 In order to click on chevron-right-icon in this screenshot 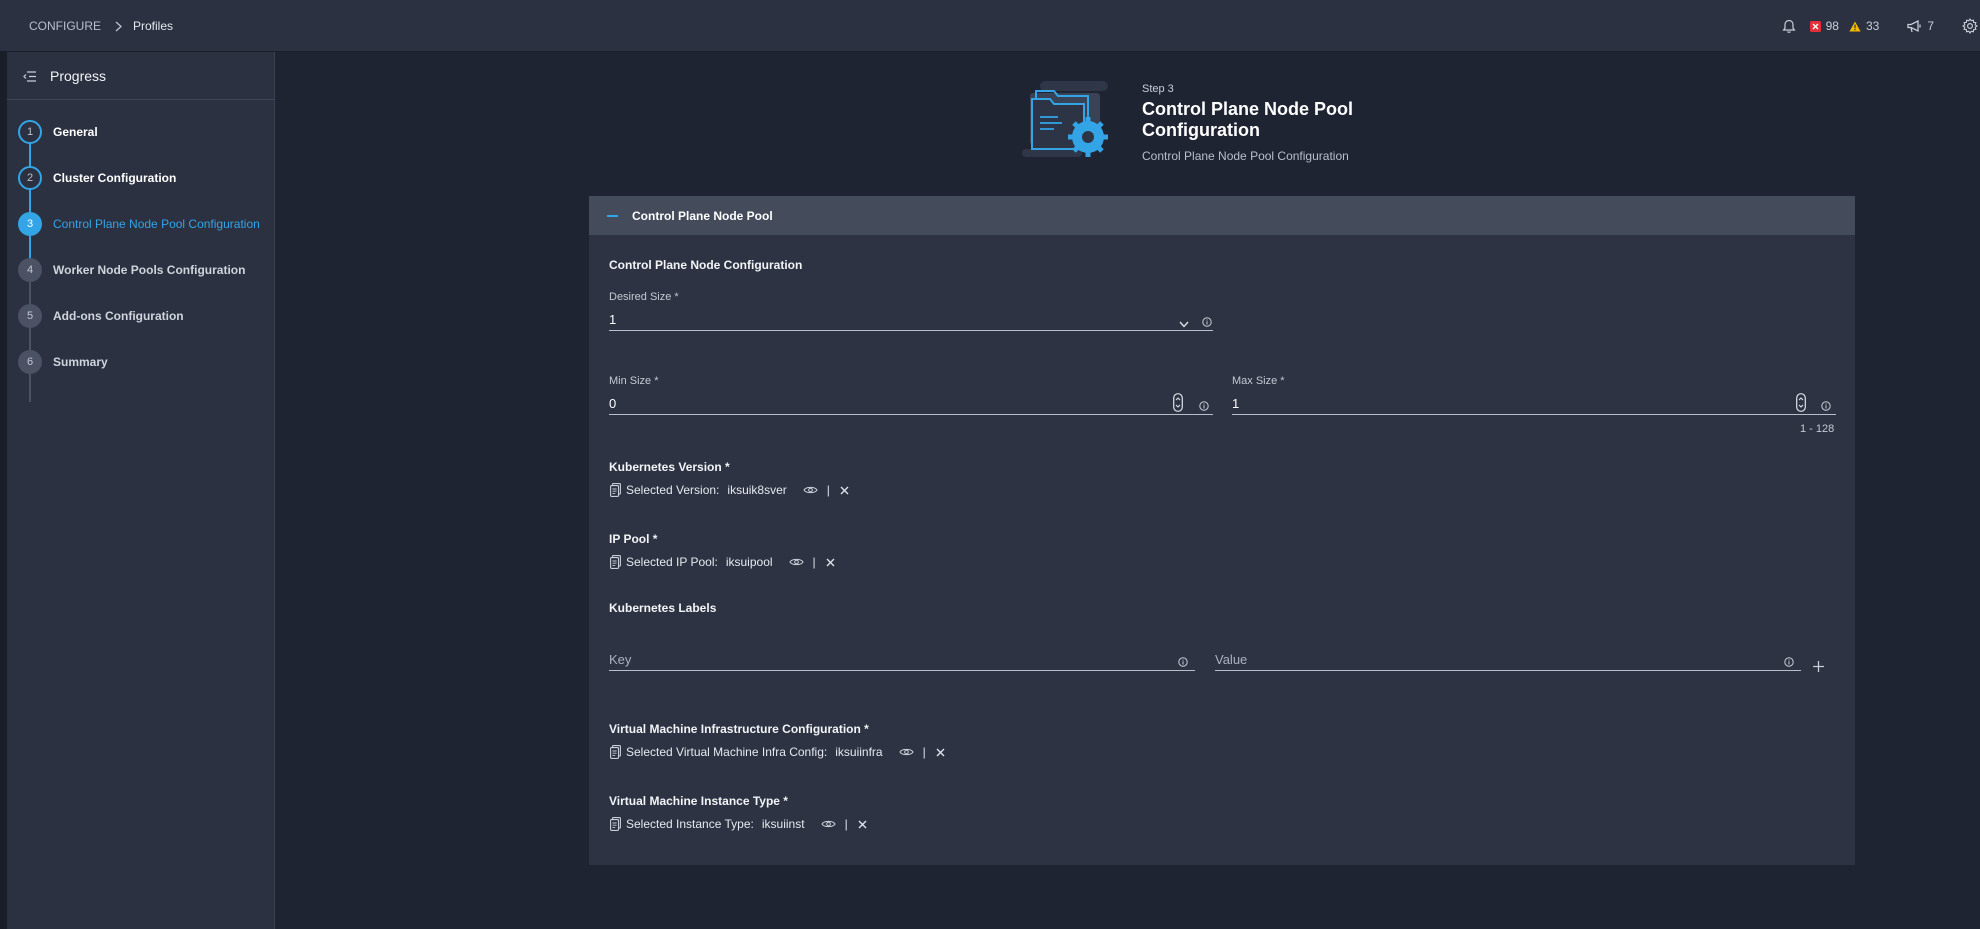, I will do `click(118, 26)`.